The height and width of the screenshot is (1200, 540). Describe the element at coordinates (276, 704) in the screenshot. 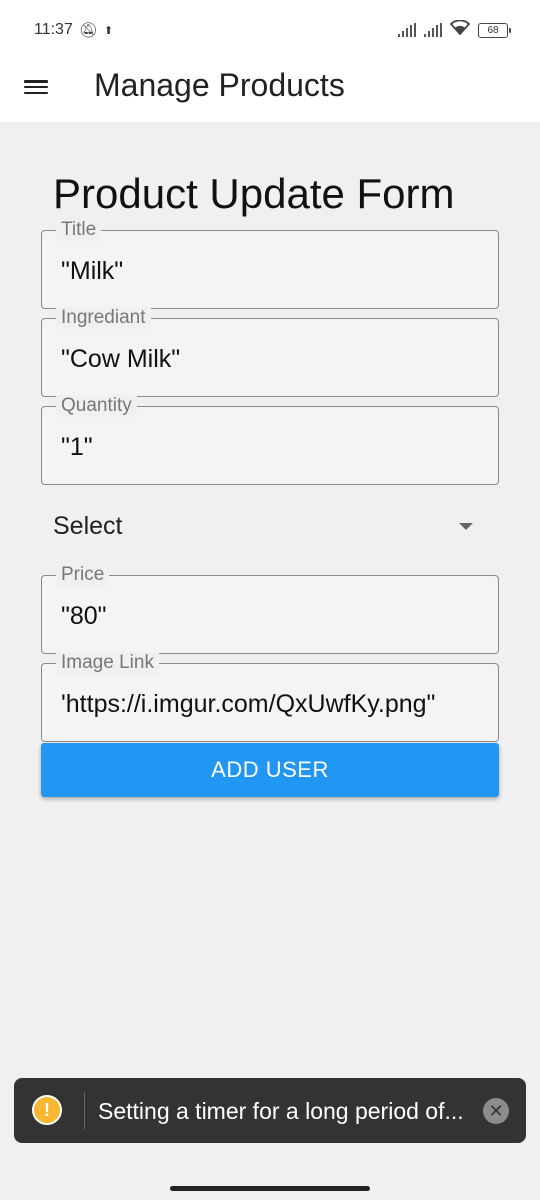

I see `image-link-input: 'https://i.imgur.com/QxUwfKy.png"` at that location.